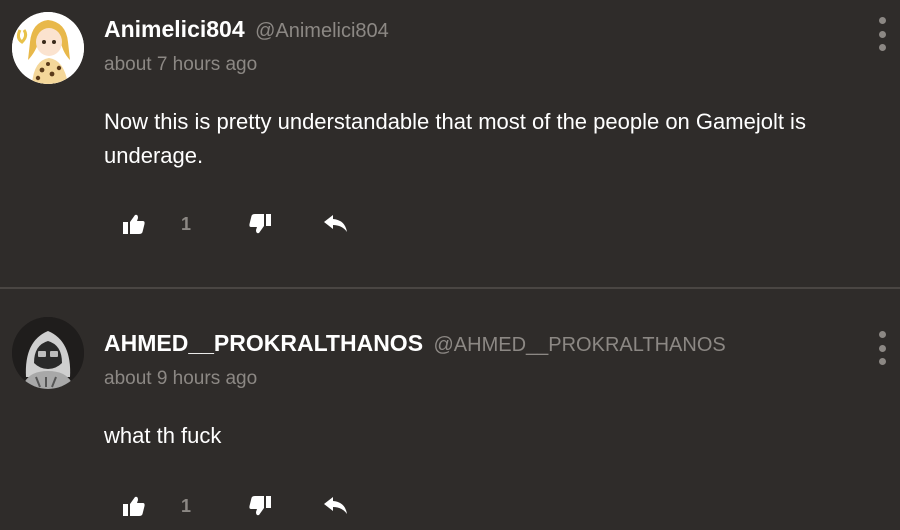  What do you see at coordinates (580, 345) in the screenshot?
I see `username: @AHMED__PROKRALTHANOS` at bounding box center [580, 345].